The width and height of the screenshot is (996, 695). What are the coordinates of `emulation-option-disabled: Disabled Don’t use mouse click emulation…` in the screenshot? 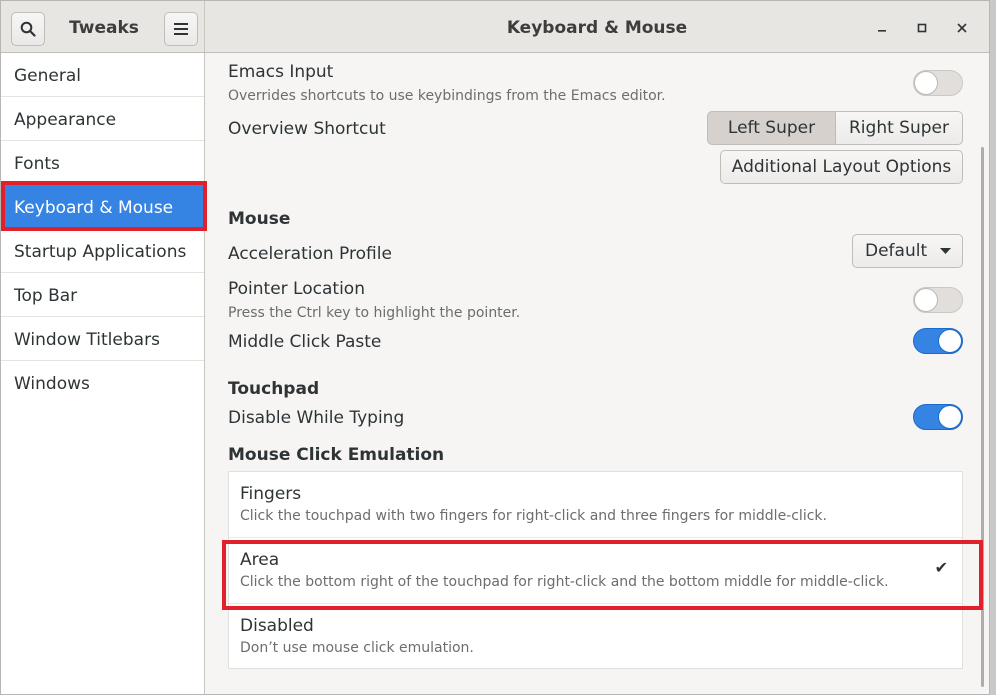 It's located at (595, 637).